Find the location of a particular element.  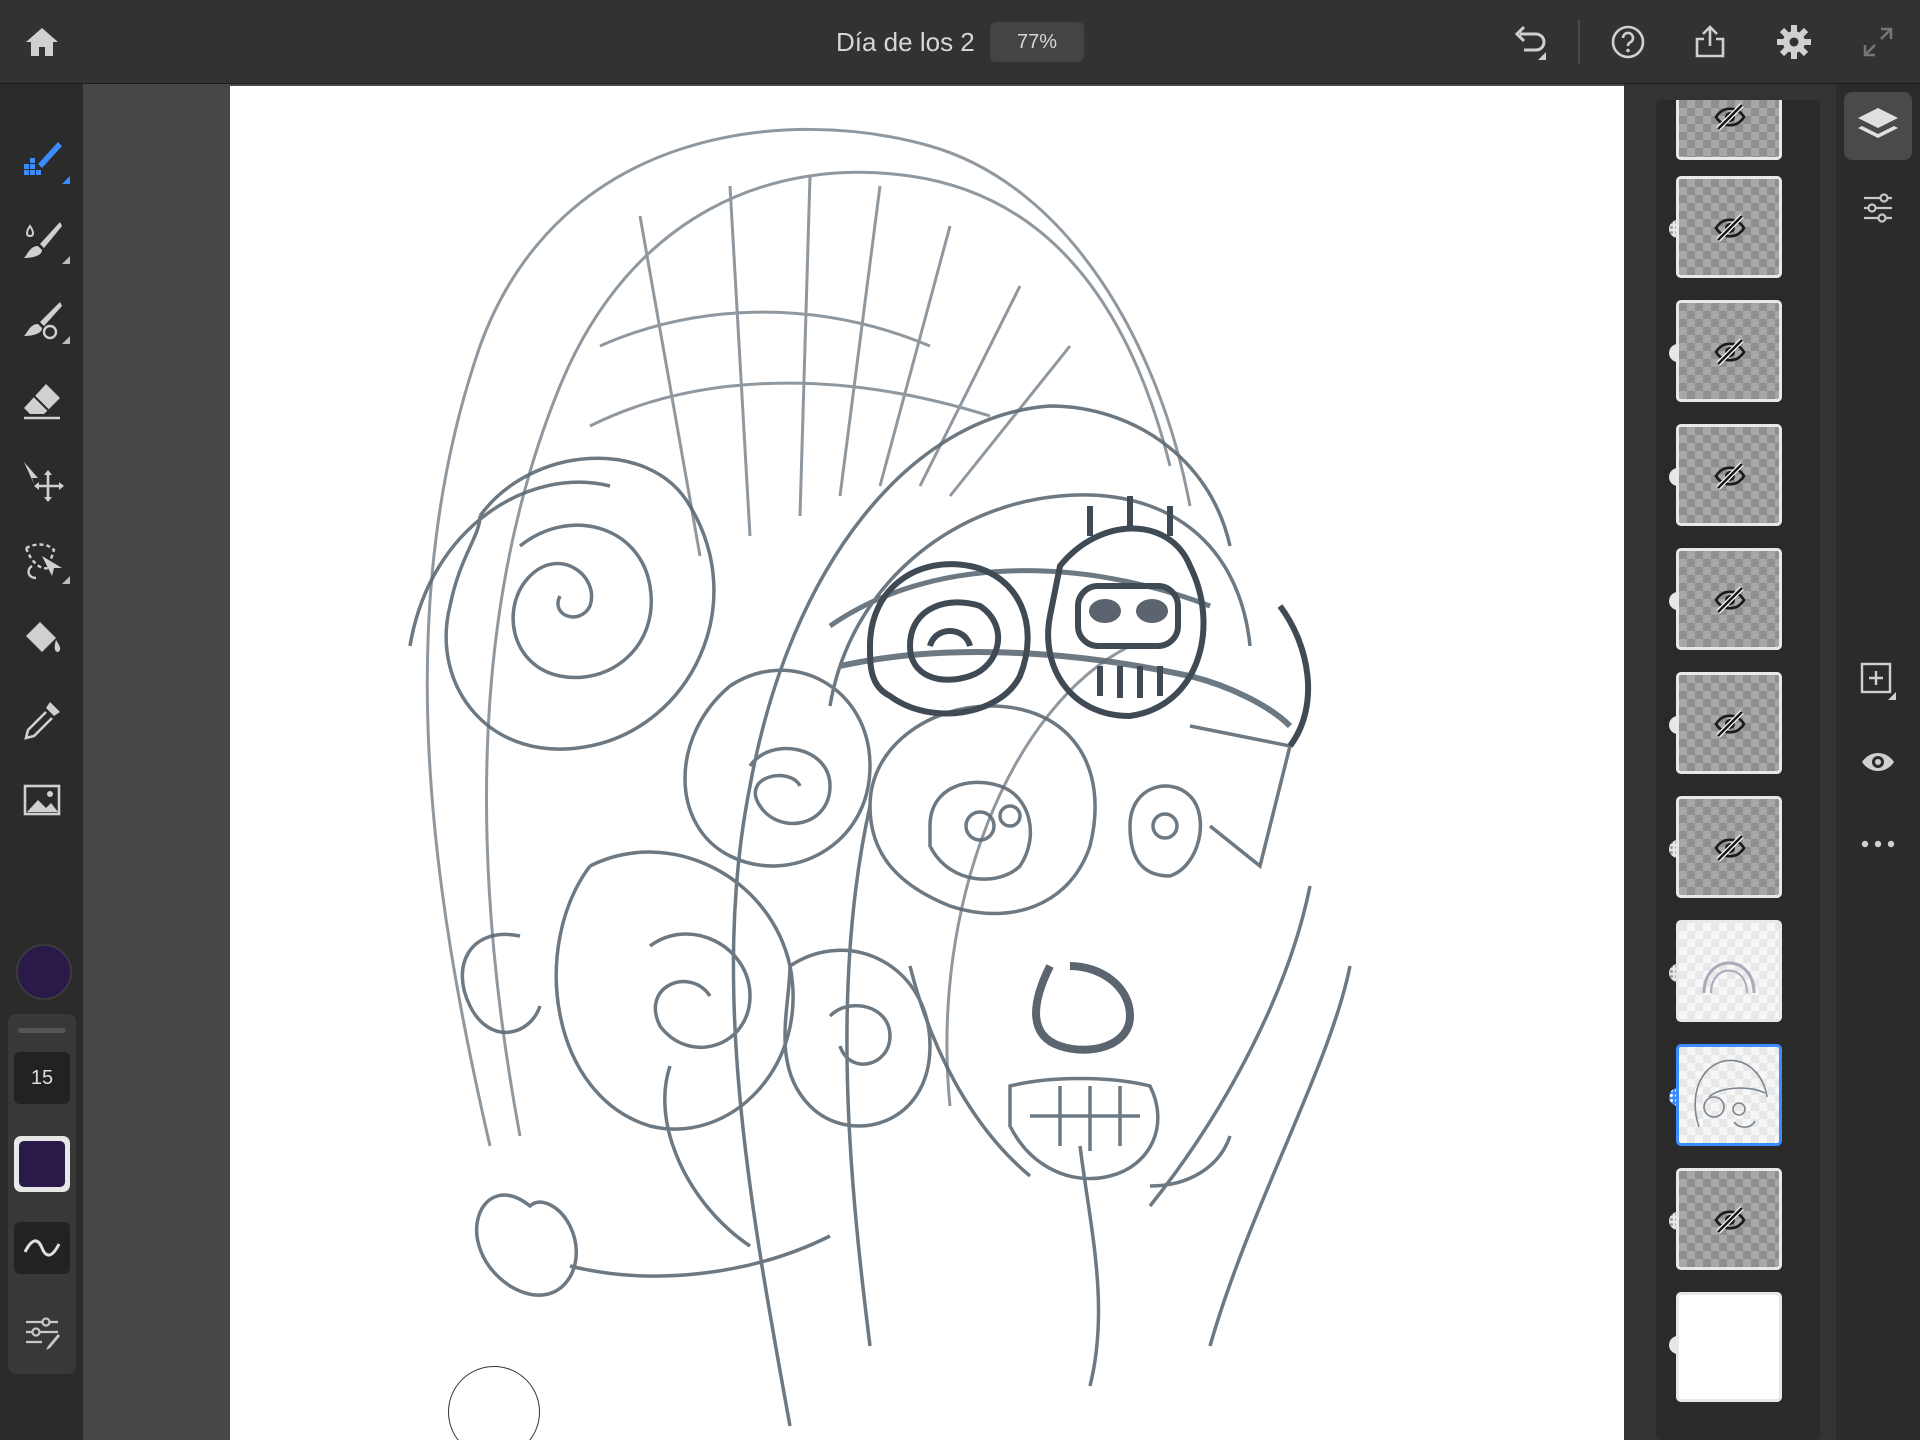

transform-tool is located at coordinates (42, 480).